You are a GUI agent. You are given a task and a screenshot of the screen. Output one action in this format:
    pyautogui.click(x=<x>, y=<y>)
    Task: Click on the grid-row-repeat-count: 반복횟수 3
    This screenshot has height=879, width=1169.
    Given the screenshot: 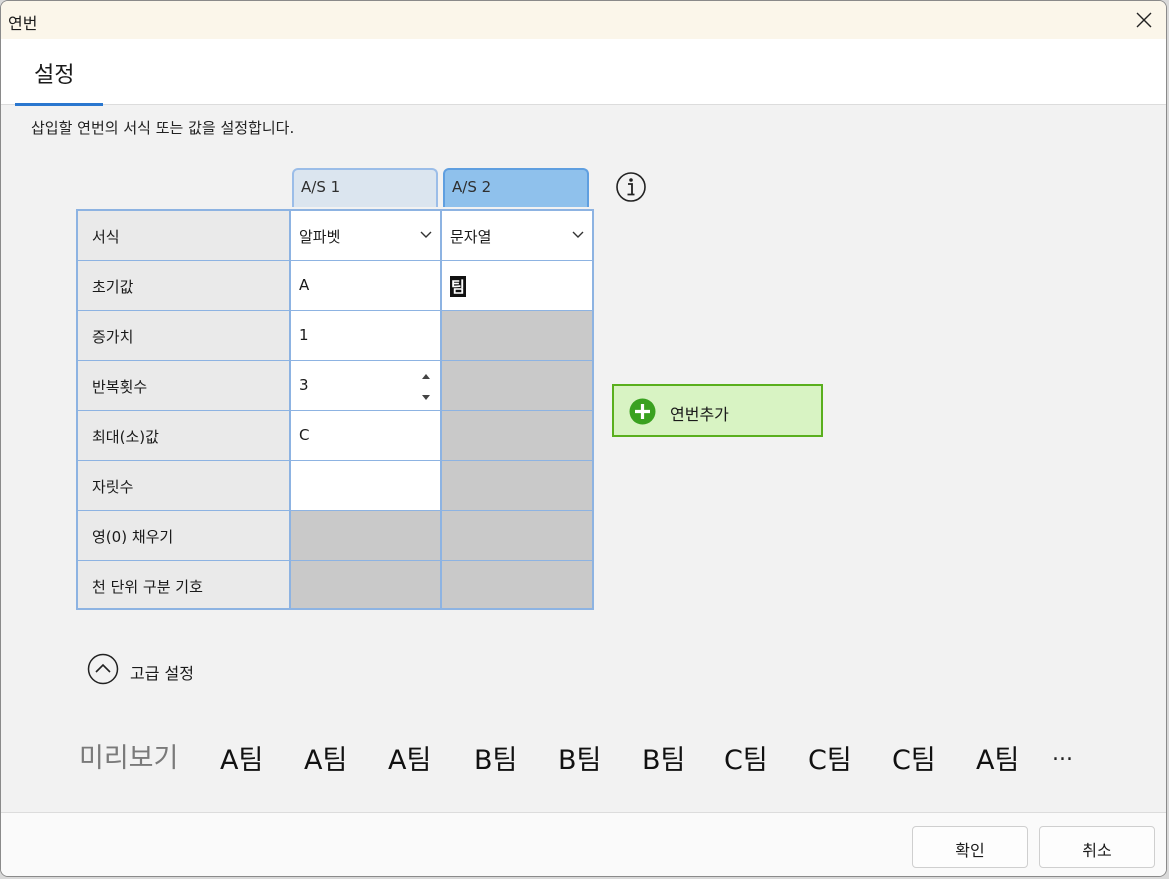 What is the action you would take?
    pyautogui.click(x=335, y=385)
    